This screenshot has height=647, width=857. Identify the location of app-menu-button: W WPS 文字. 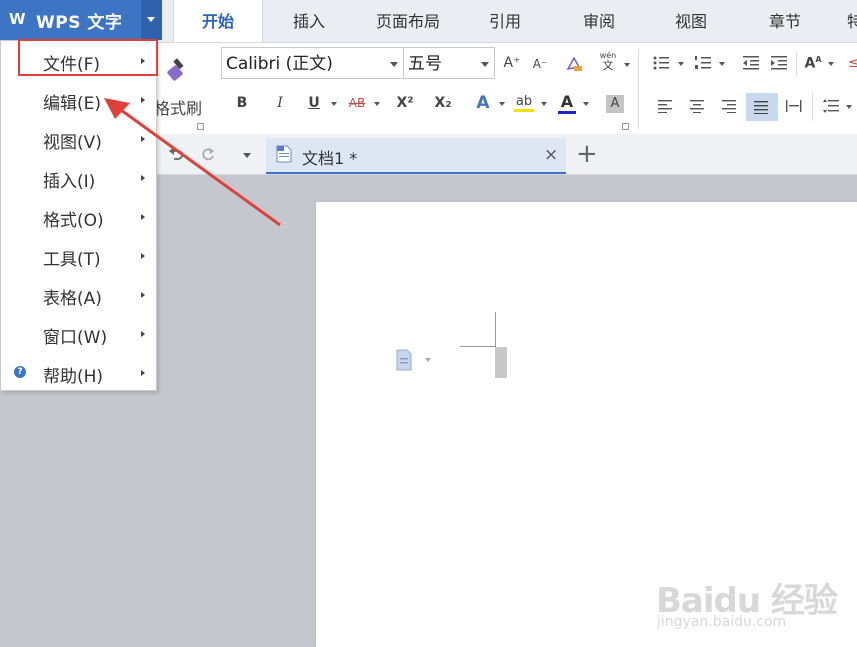
(81, 20).